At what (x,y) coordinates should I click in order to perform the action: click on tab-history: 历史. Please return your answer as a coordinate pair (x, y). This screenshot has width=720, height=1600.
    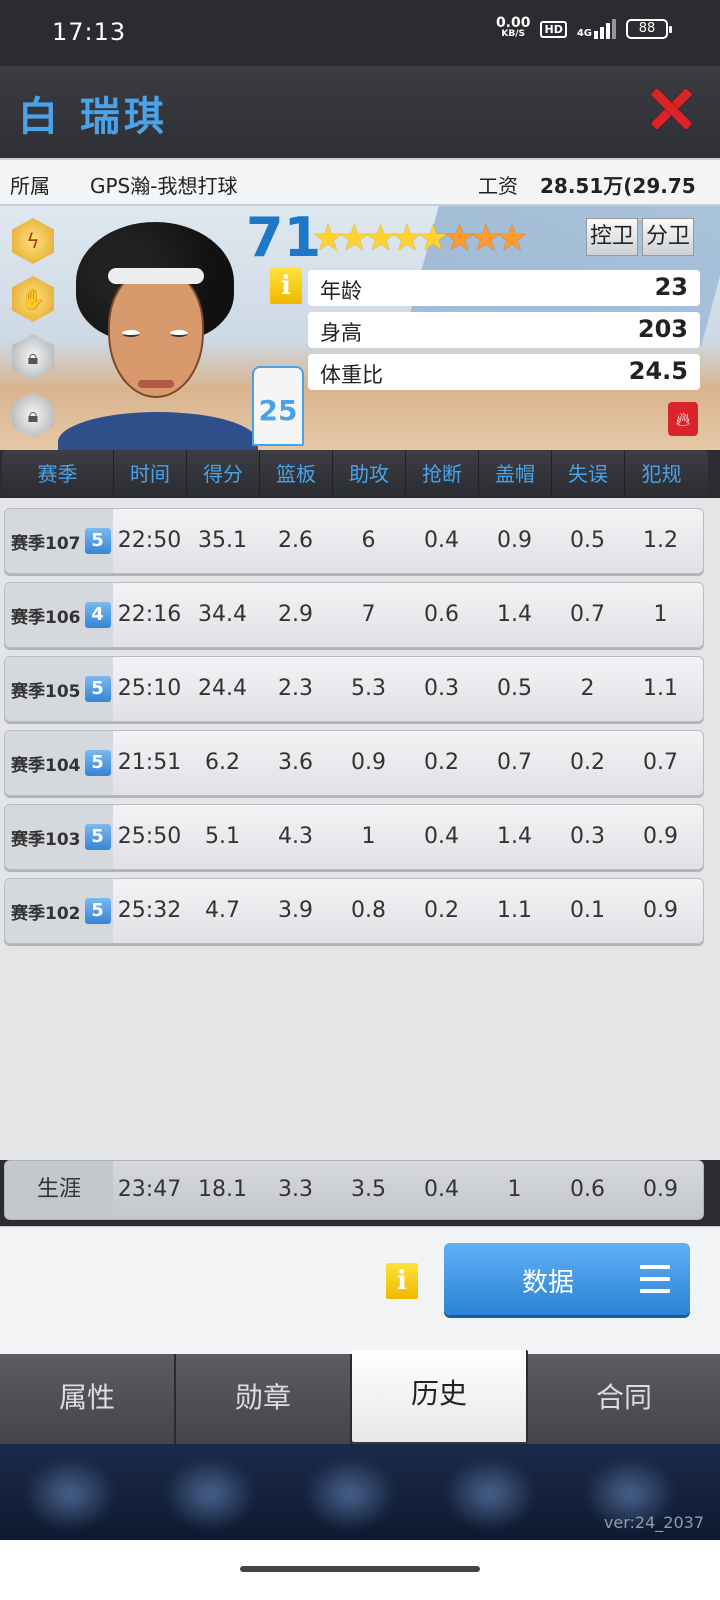
    Looking at the image, I should click on (440, 1396).